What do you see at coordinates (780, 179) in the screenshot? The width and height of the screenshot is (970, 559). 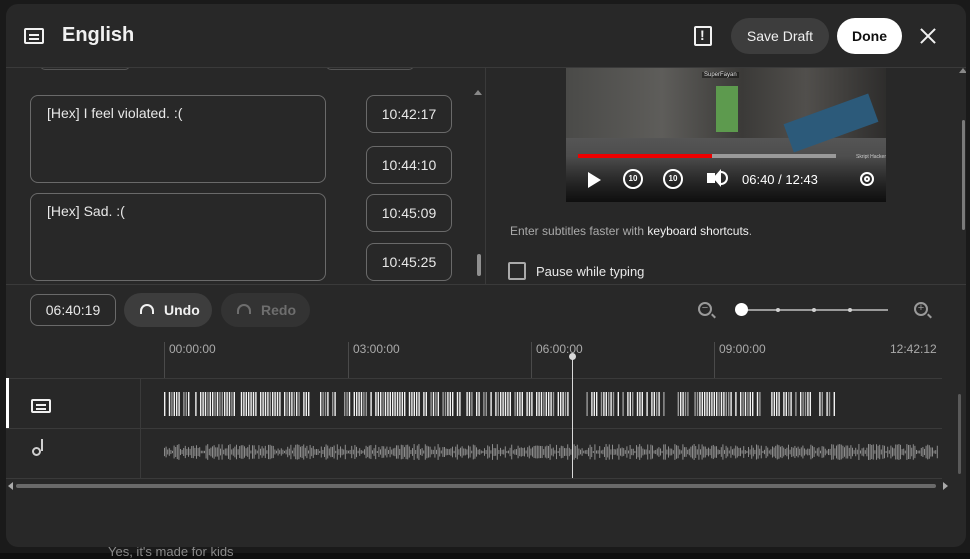 I see `video-time-display: 06:40 / 12:43` at bounding box center [780, 179].